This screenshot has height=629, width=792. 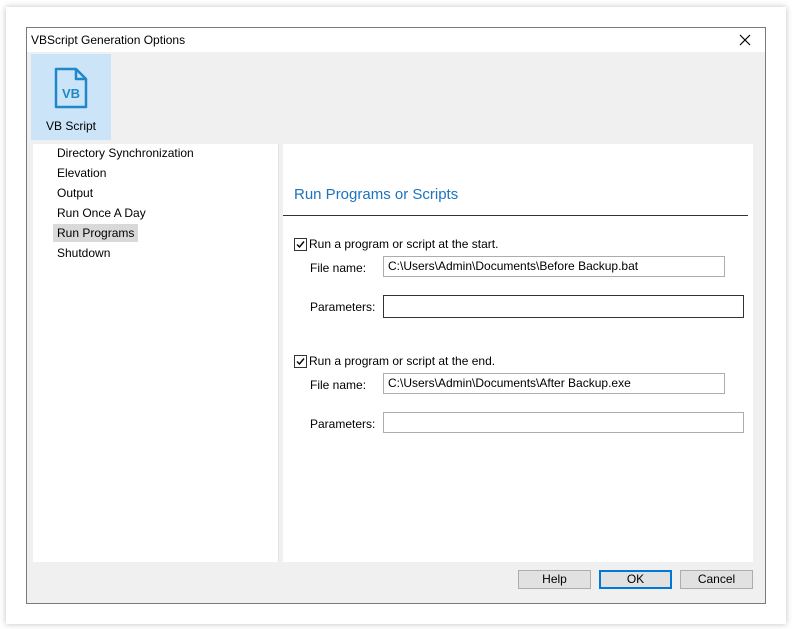 What do you see at coordinates (396, 40) in the screenshot?
I see `title-bar: VBScript Generation Options` at bounding box center [396, 40].